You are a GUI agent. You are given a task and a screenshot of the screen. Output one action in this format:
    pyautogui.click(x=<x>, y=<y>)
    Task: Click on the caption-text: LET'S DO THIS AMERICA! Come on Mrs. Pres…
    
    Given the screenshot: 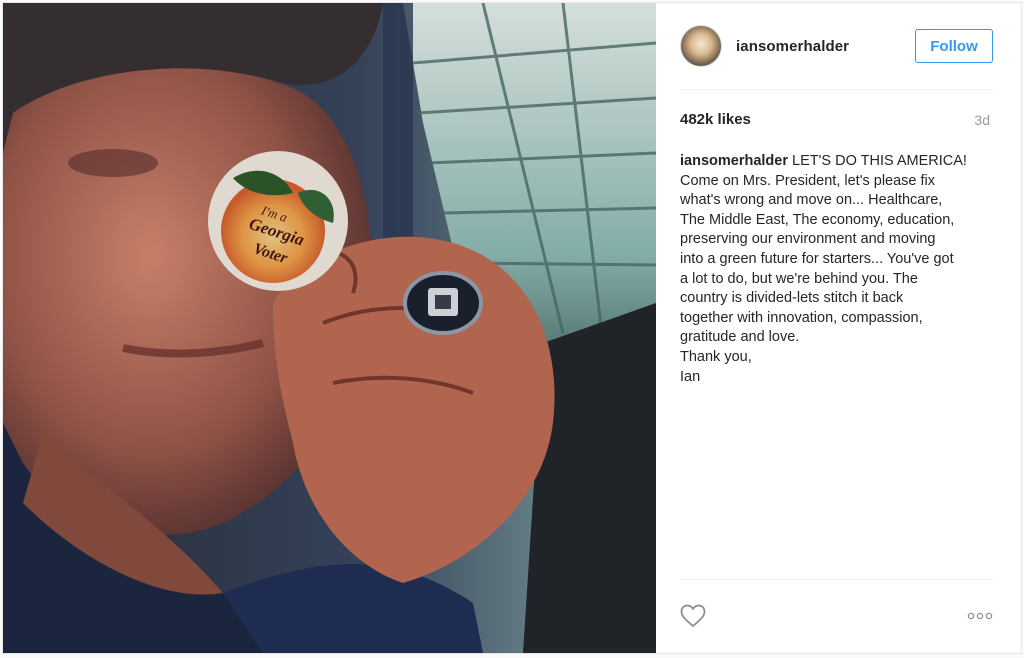 What is the action you would take?
    pyautogui.click(x=823, y=269)
    